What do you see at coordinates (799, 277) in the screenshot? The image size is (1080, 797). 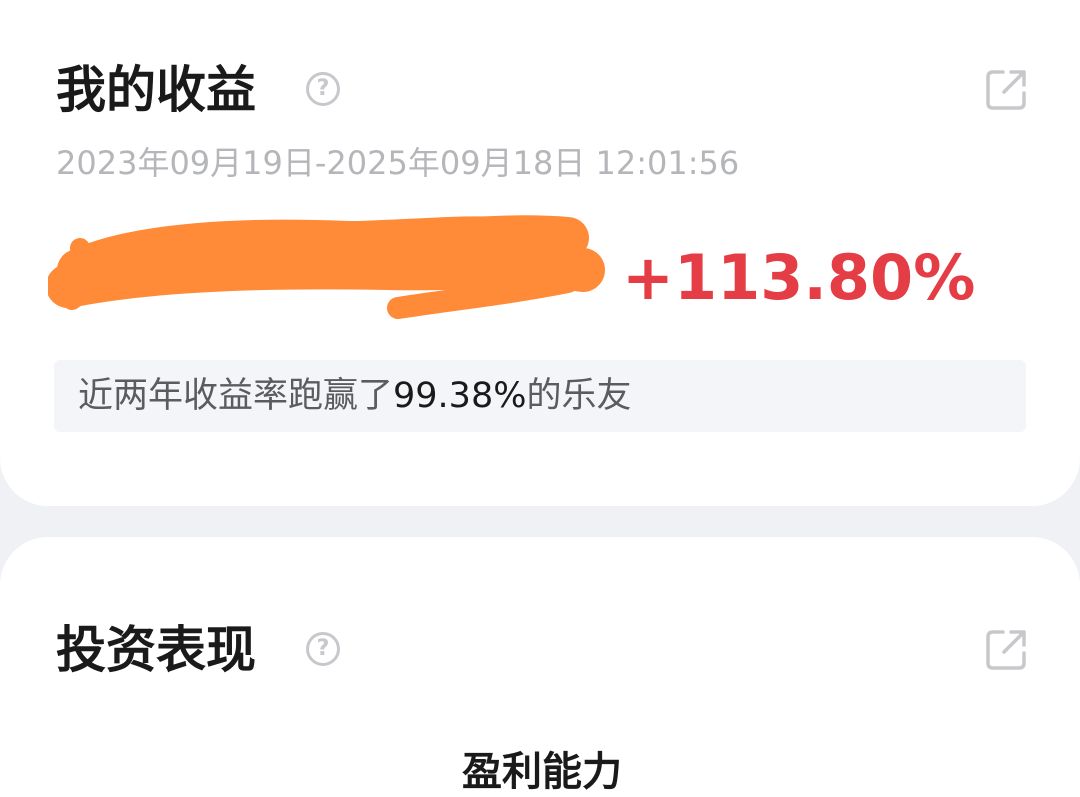 I see `return-rate: +113.80%` at bounding box center [799, 277].